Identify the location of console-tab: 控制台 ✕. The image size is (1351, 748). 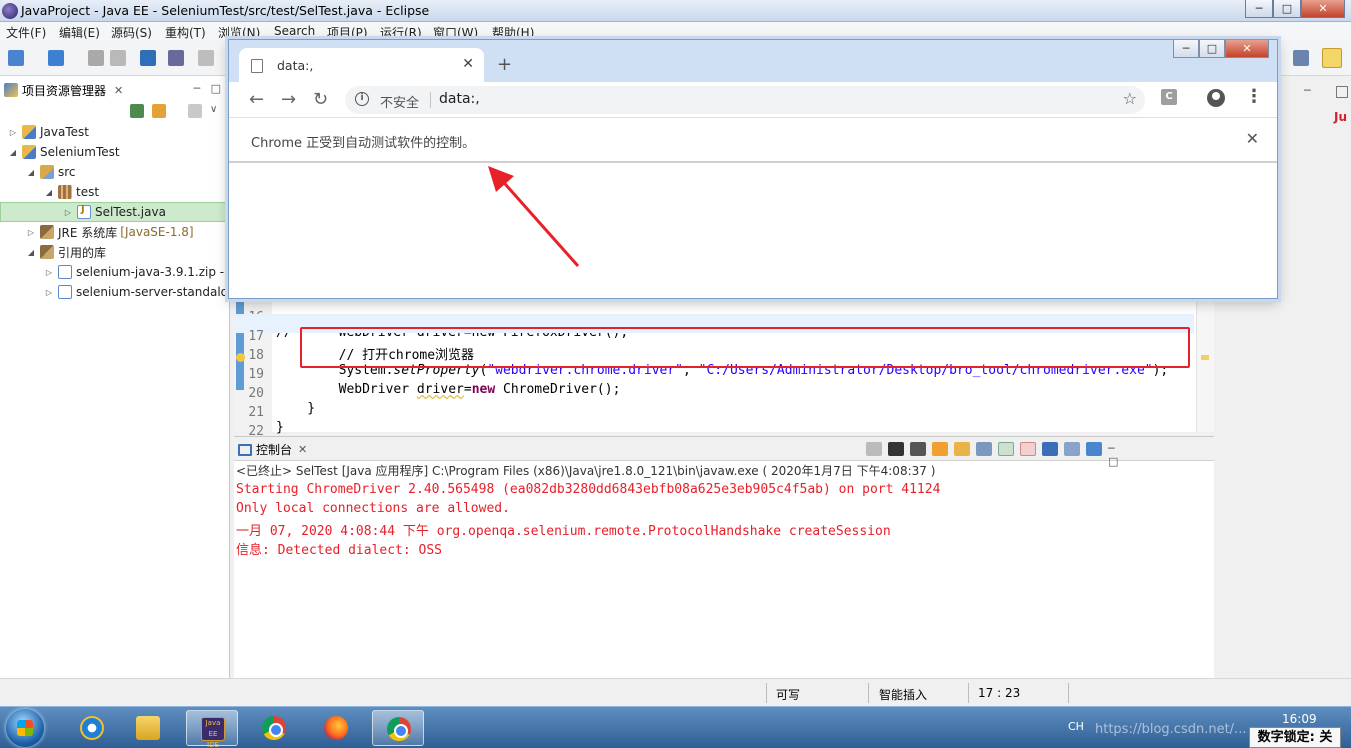
(272, 449).